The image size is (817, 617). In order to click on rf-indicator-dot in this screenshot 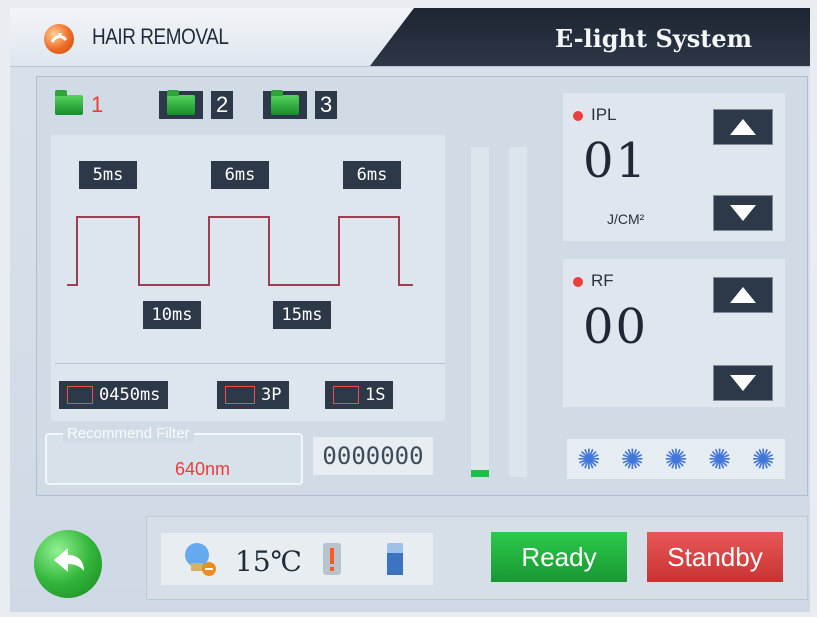, I will do `click(578, 282)`.